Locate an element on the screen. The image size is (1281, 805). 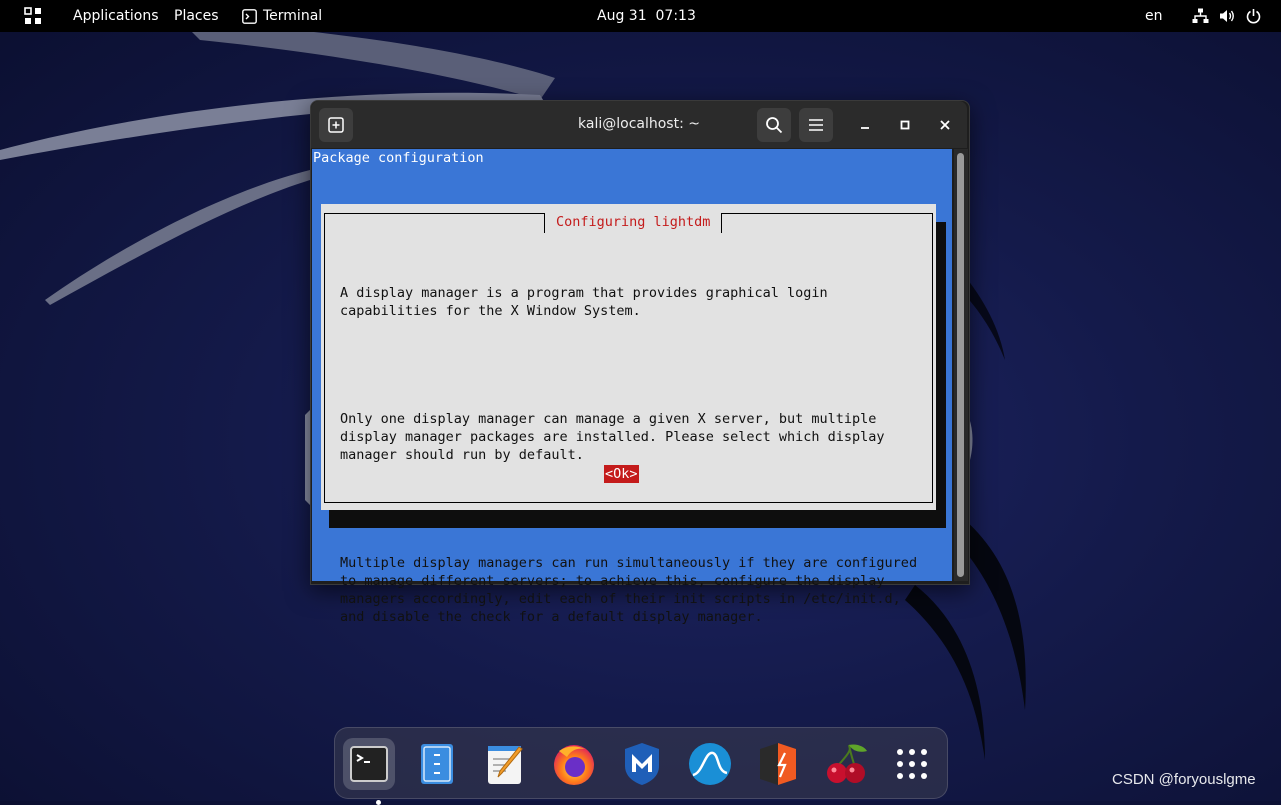
dock-terminal is located at coordinates (369, 771).